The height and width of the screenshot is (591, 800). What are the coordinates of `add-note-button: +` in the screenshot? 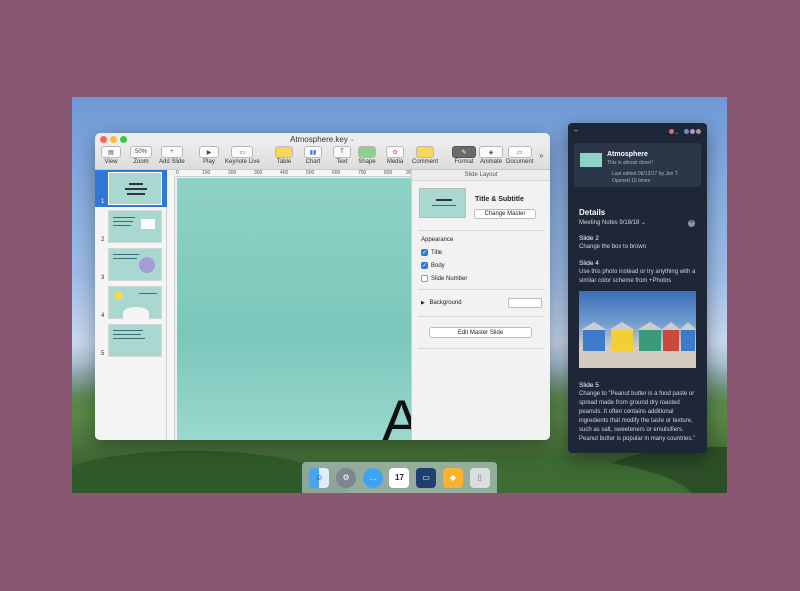 It's located at (691, 223).